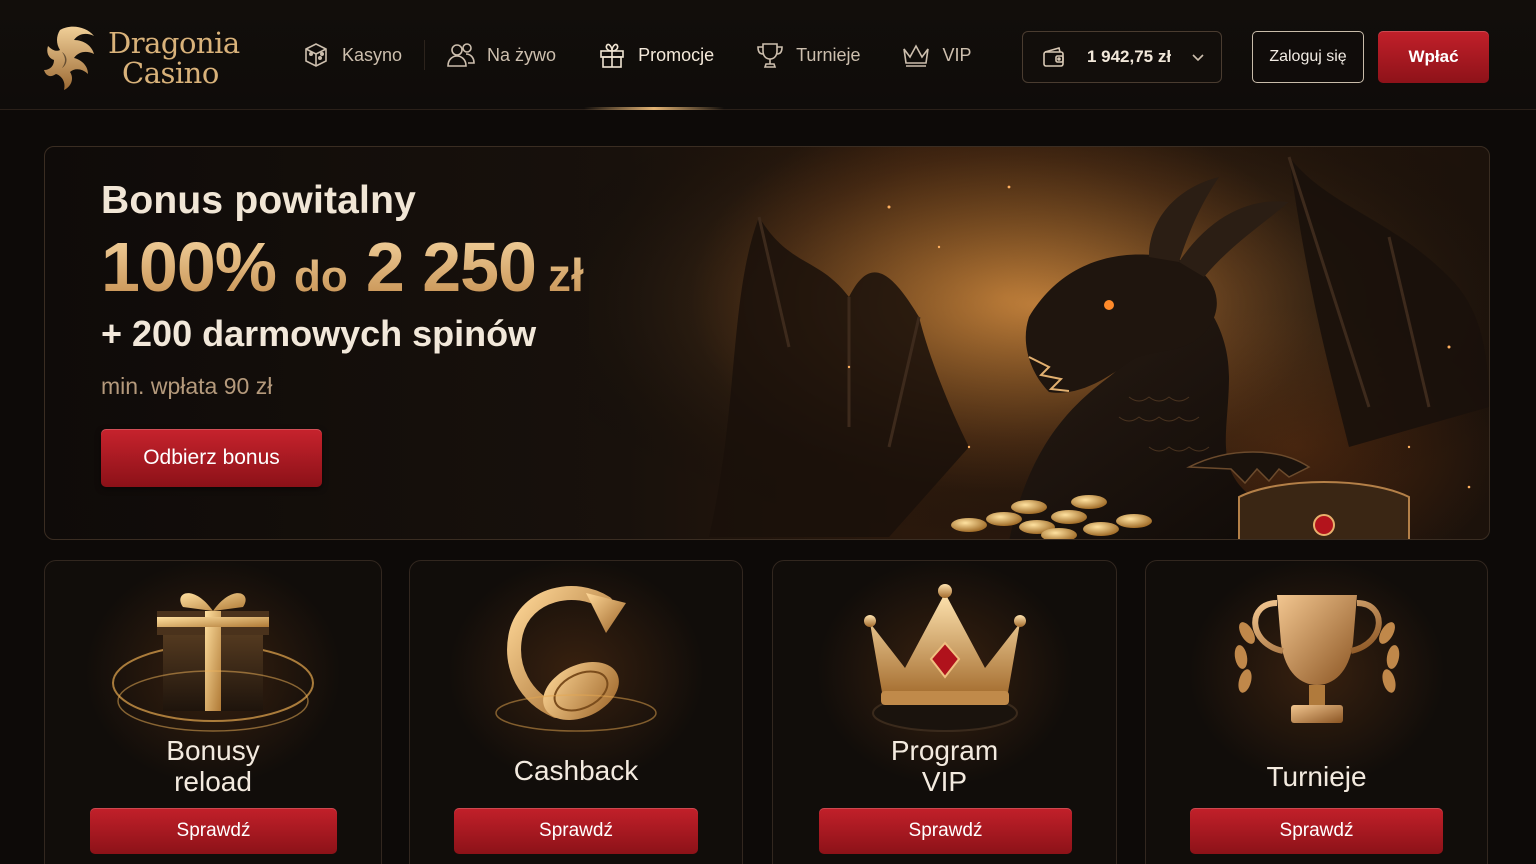 This screenshot has width=1536, height=864. What do you see at coordinates (174, 43) in the screenshot?
I see `brand-name-line1: Dragonia` at bounding box center [174, 43].